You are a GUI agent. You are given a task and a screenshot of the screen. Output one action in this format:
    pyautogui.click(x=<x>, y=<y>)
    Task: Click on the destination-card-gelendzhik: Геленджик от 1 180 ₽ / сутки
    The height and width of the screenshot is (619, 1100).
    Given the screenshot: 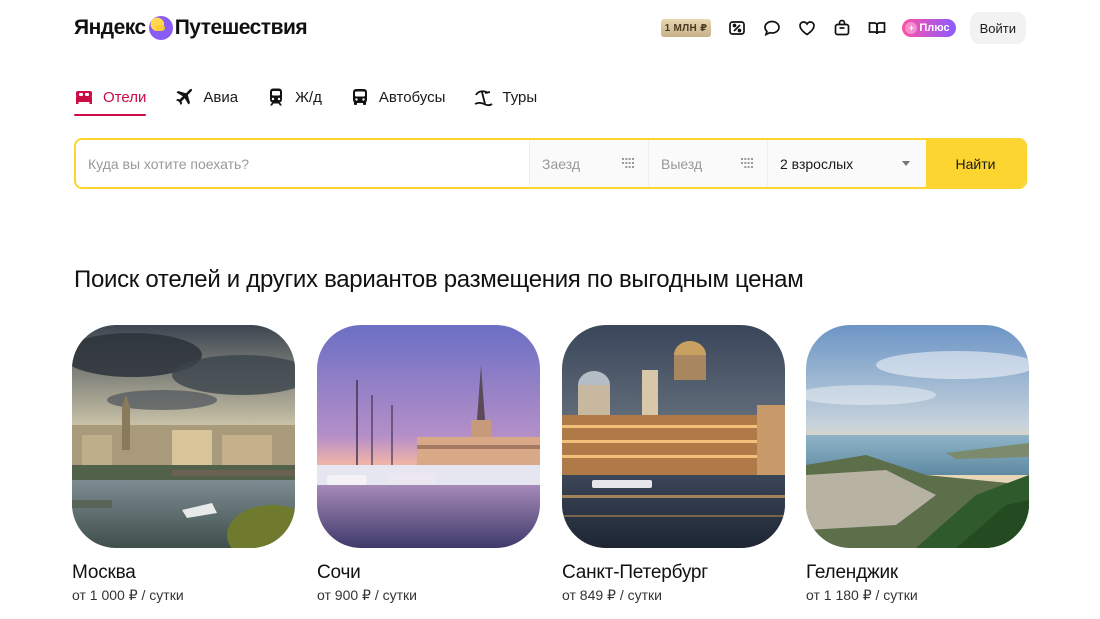 What is the action you would take?
    pyautogui.click(x=917, y=464)
    